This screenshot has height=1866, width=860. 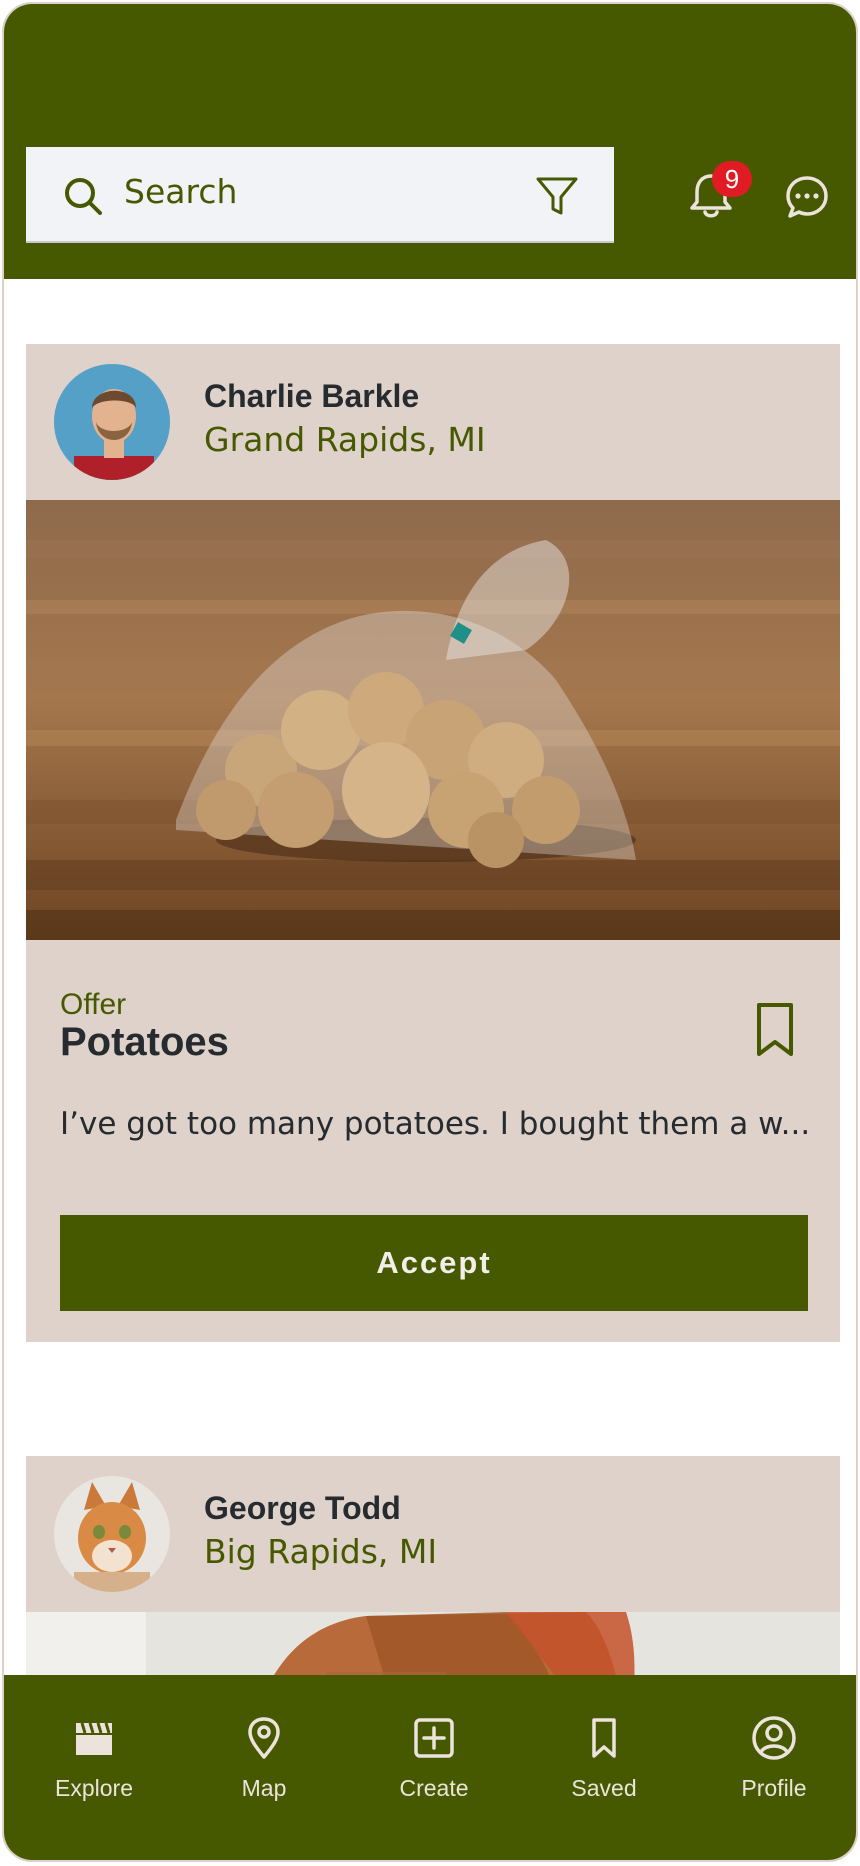 What do you see at coordinates (774, 1770) in the screenshot?
I see `nav-profile: Profile` at bounding box center [774, 1770].